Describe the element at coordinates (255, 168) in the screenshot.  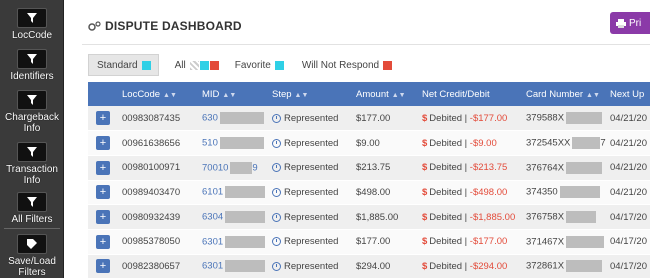
I see `mid-suffix: 9` at that location.